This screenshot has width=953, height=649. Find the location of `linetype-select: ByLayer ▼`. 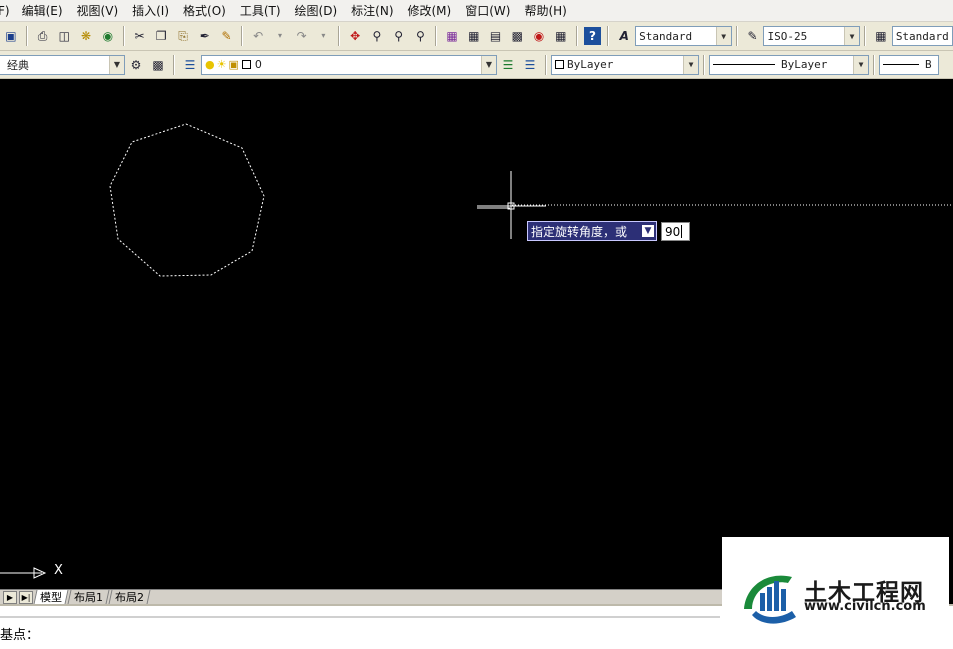

linetype-select: ByLayer ▼ is located at coordinates (789, 64).